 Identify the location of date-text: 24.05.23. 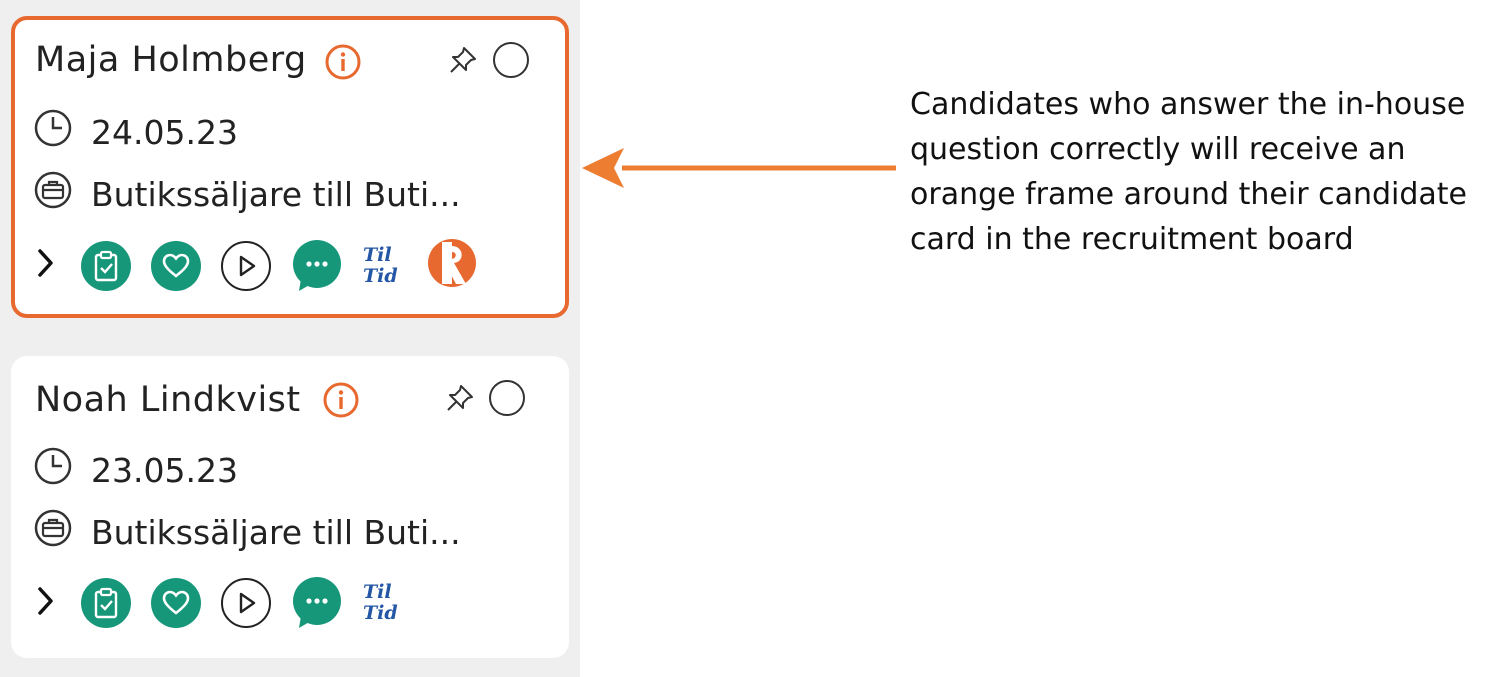
(164, 132).